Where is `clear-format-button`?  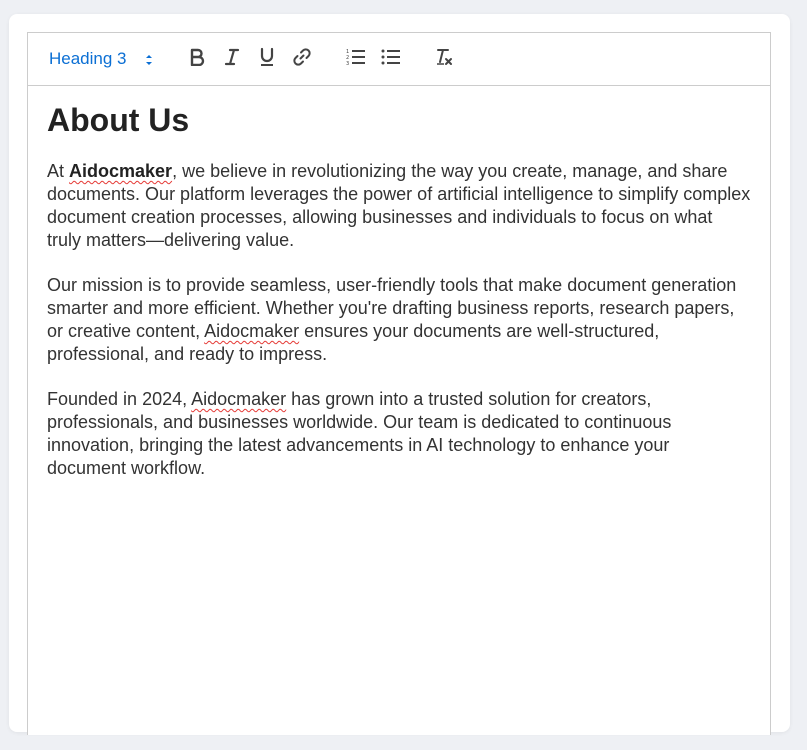
clear-format-button is located at coordinates (445, 59).